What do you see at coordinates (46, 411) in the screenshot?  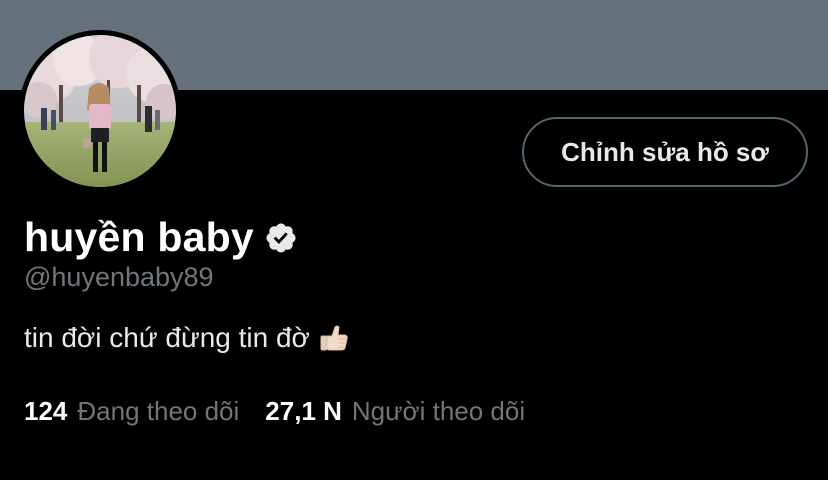 I see `following-count: 124` at bounding box center [46, 411].